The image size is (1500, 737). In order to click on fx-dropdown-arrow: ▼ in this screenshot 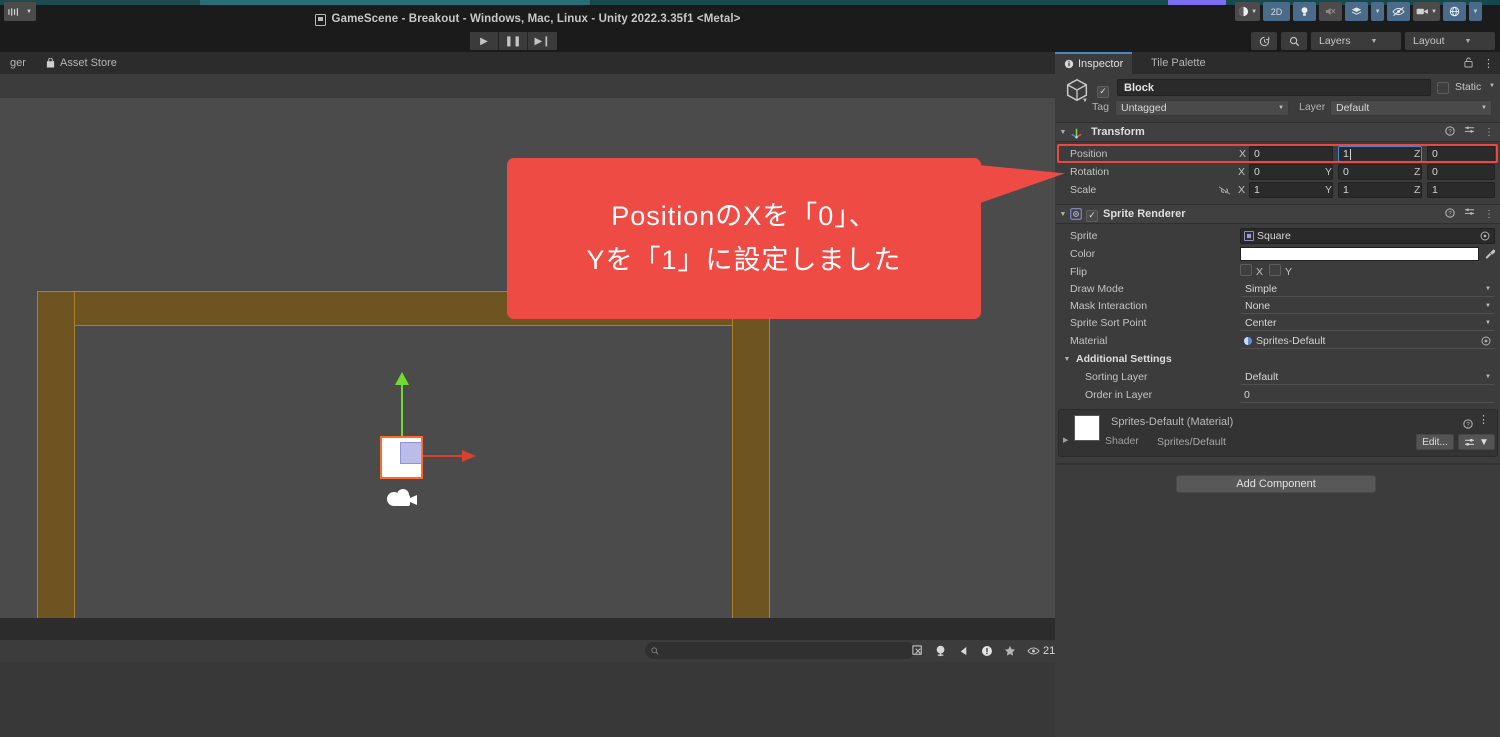, I will do `click(1378, 11)`.